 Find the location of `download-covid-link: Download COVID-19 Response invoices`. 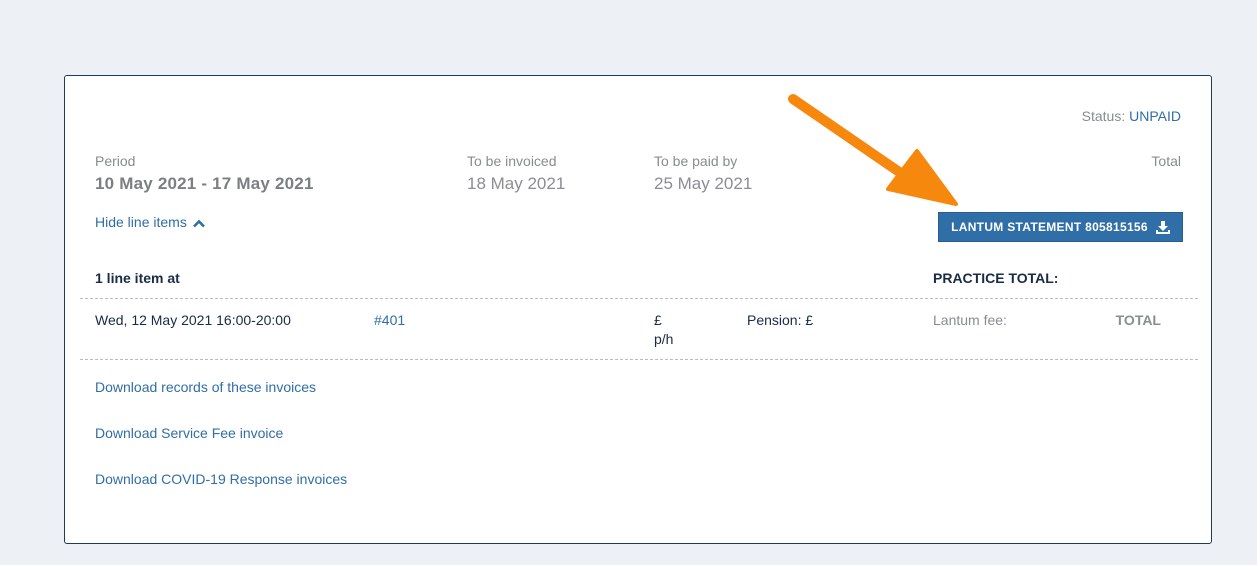

download-covid-link: Download COVID-19 Response invoices is located at coordinates (221, 479).